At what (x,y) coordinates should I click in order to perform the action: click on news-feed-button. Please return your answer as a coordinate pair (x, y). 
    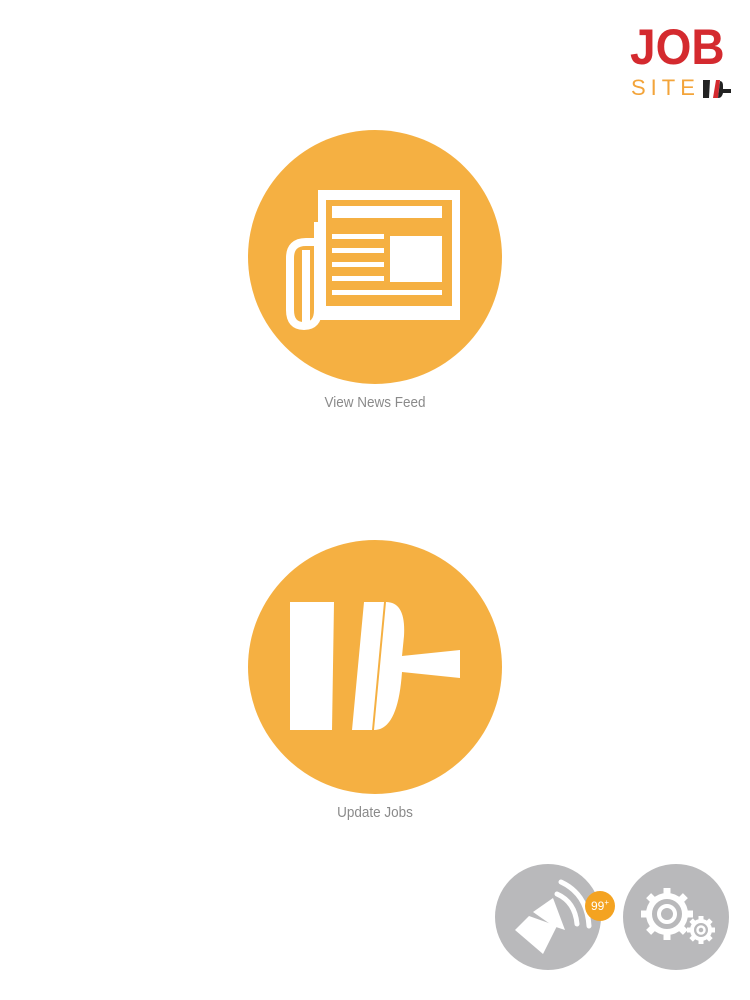
    Looking at the image, I should click on (375, 257).